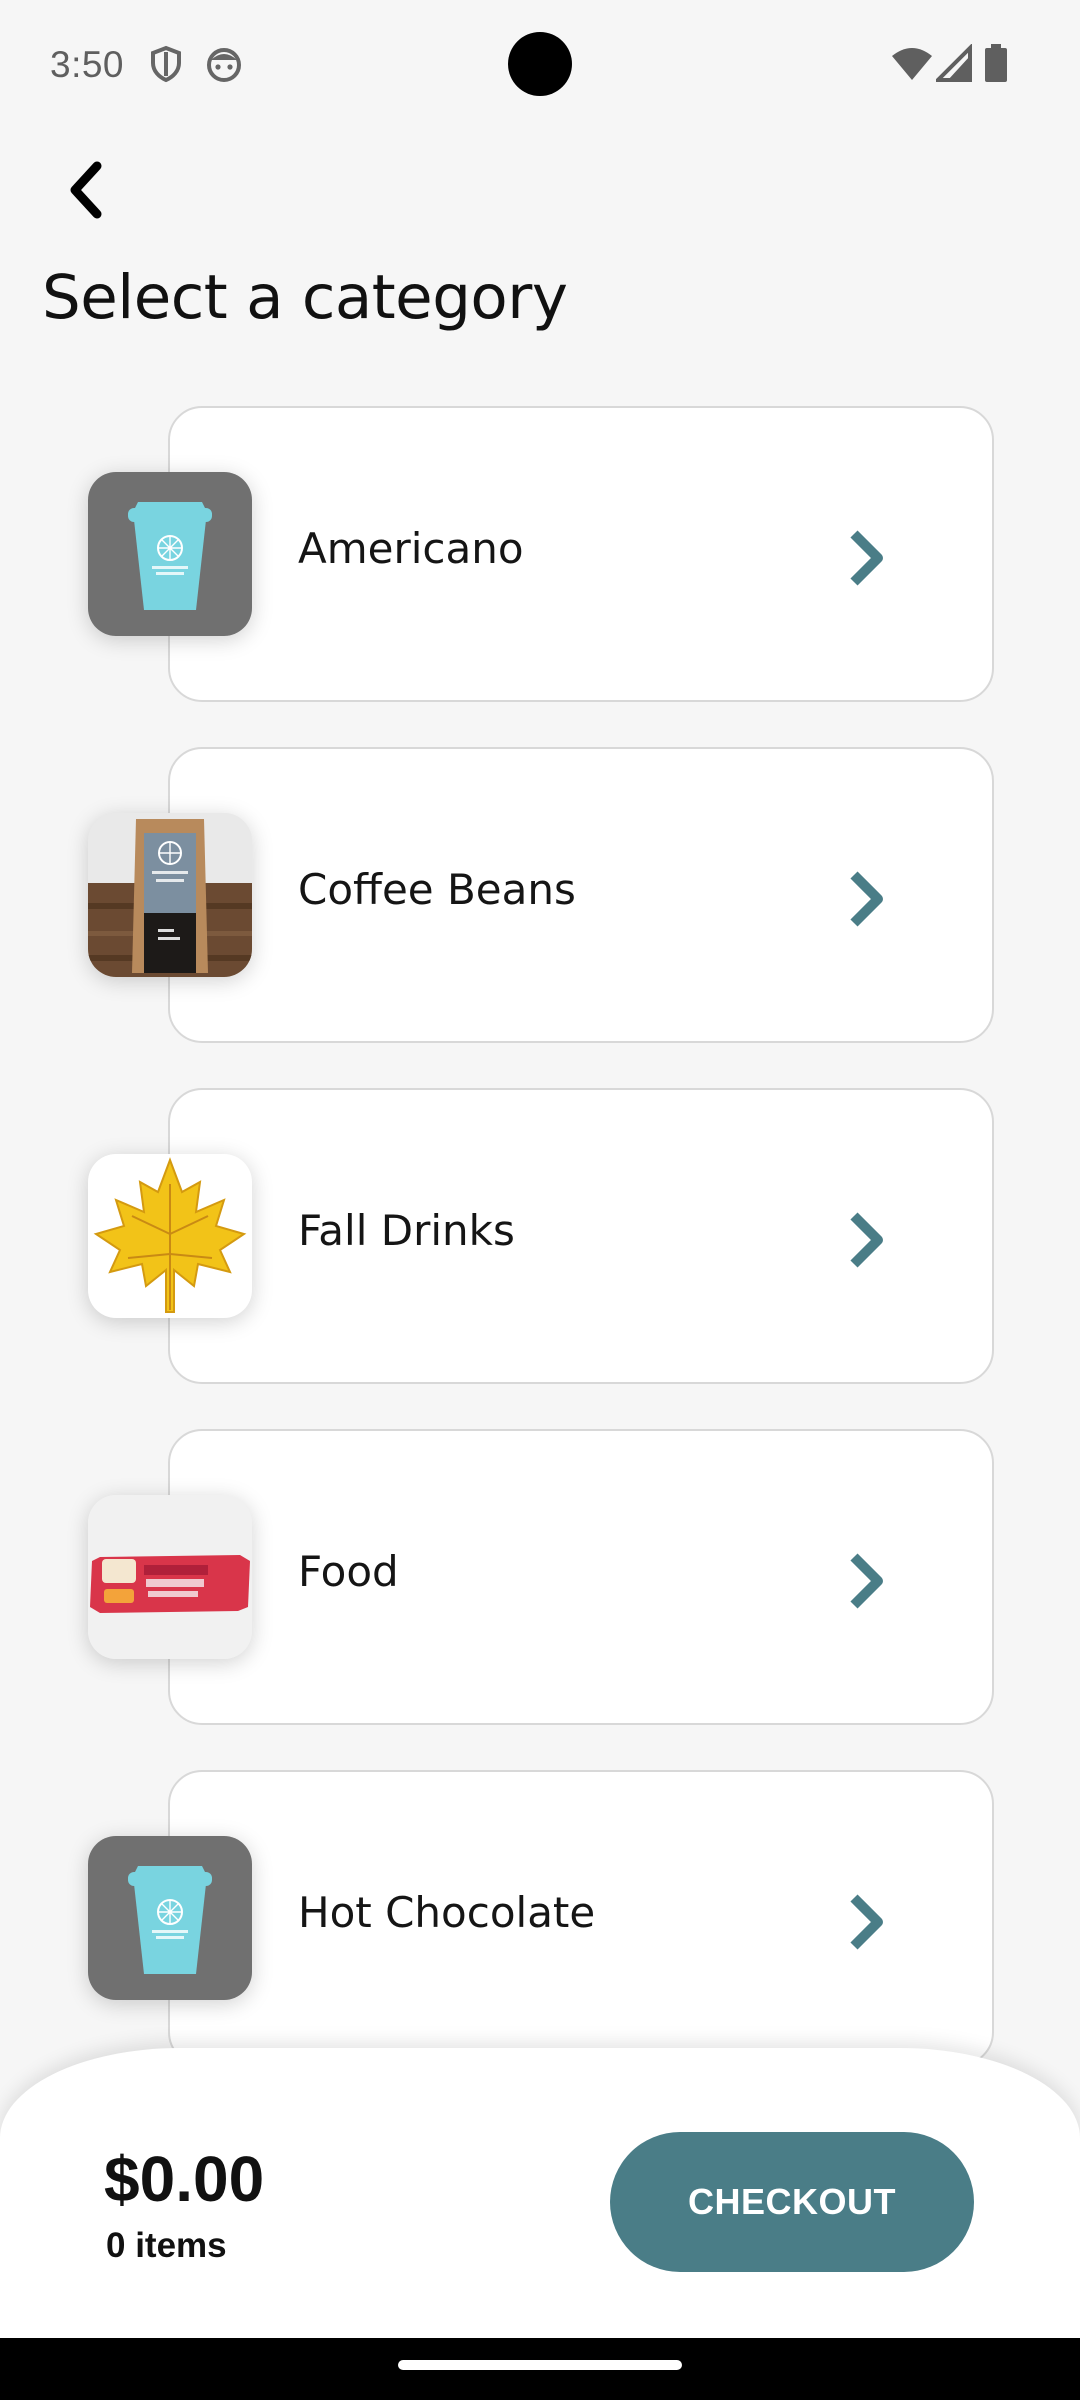 The image size is (1080, 2400). What do you see at coordinates (540, 556) in the screenshot?
I see `category-item-americano: Americano` at bounding box center [540, 556].